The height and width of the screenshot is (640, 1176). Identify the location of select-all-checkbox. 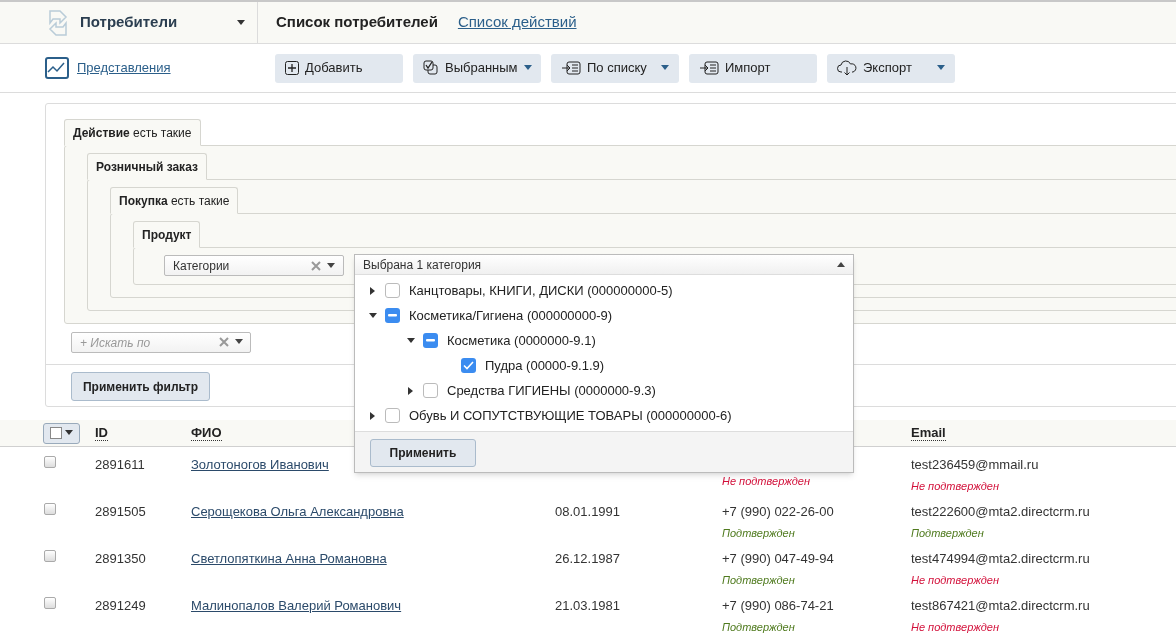
(61, 433).